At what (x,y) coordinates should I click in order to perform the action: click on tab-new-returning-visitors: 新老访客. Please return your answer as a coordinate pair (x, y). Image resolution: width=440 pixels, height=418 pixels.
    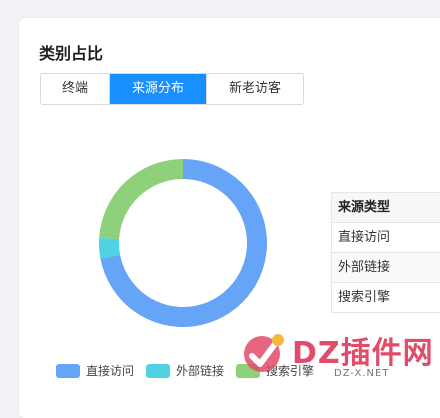
    Looking at the image, I should click on (254, 89).